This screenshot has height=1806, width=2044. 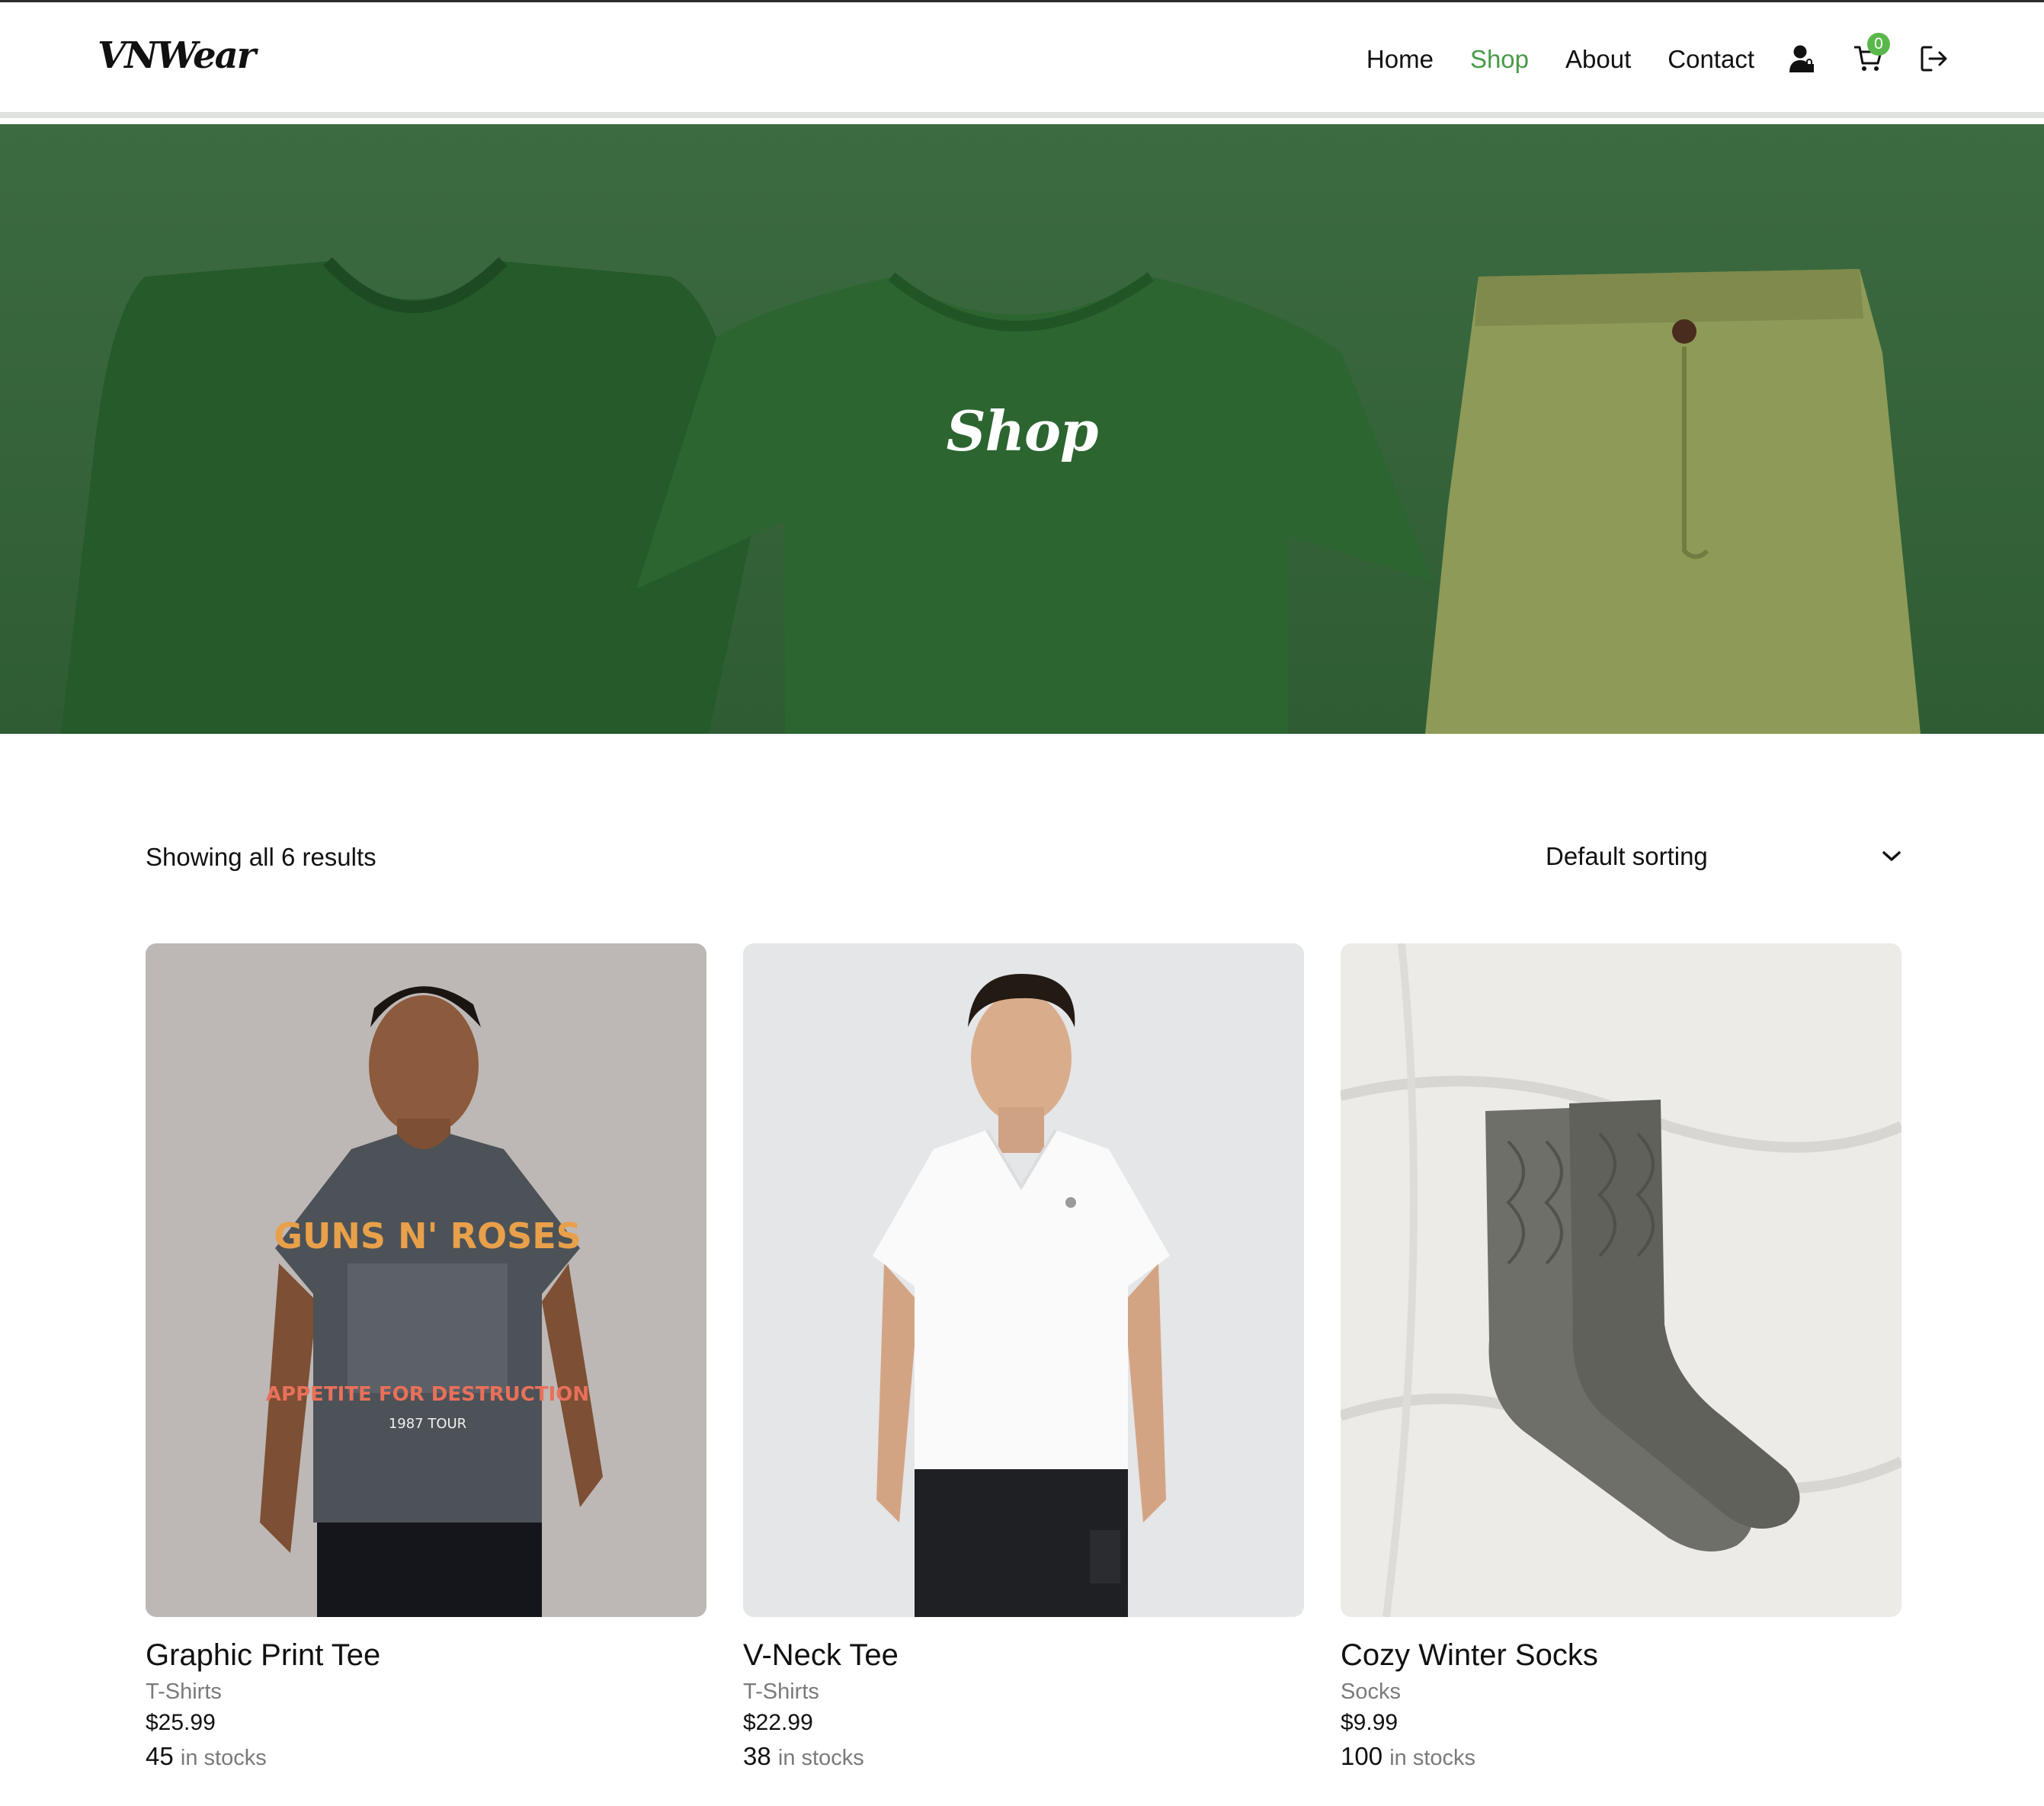 I want to click on main-nav: Home Shop About Contact, so click(x=1560, y=60).